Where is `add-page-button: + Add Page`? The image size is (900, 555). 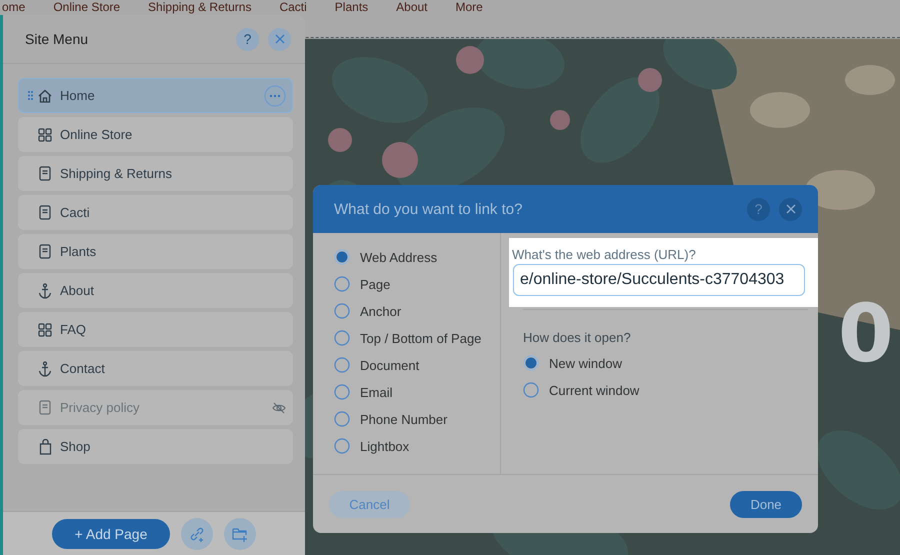
add-page-button: + Add Page is located at coordinates (111, 534).